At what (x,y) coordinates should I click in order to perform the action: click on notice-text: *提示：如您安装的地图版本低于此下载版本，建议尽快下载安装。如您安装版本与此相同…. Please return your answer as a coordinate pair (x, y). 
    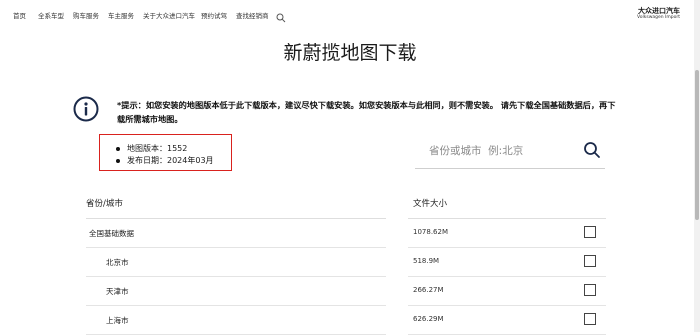
    Looking at the image, I should click on (366, 112).